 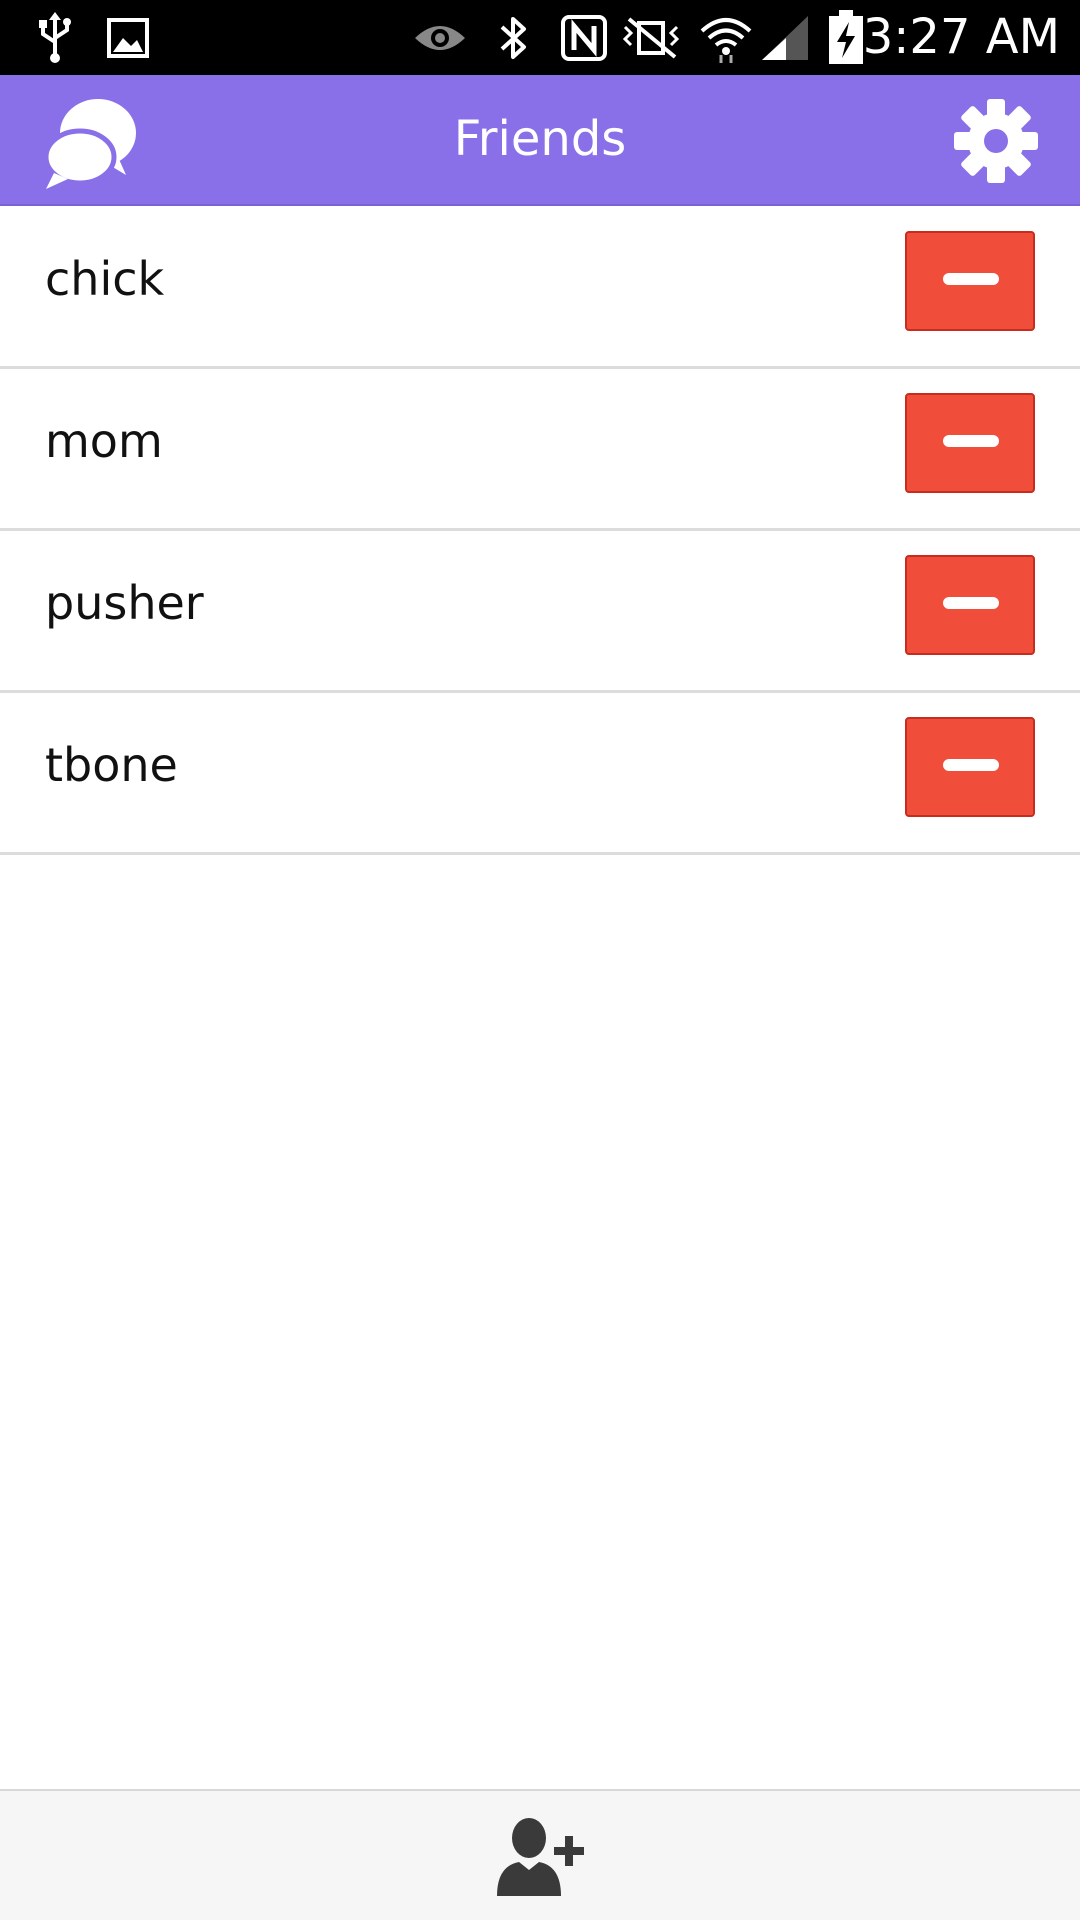 What do you see at coordinates (540, 1857) in the screenshot?
I see `add-person-icon` at bounding box center [540, 1857].